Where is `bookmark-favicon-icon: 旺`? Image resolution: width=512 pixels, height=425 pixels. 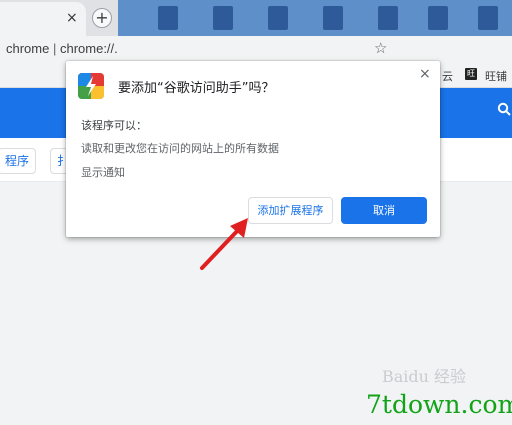
bookmark-favicon-icon: 旺 is located at coordinates (471, 74).